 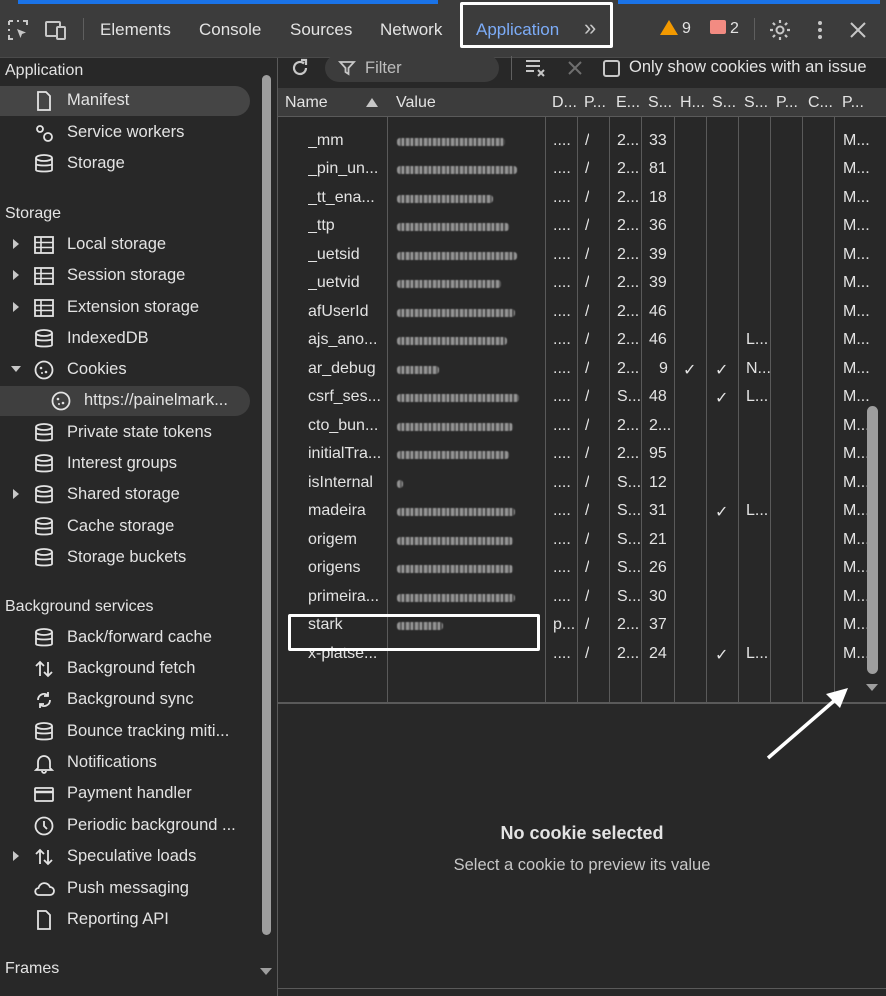 What do you see at coordinates (536, 68) in the screenshot?
I see `clear-all-icon` at bounding box center [536, 68].